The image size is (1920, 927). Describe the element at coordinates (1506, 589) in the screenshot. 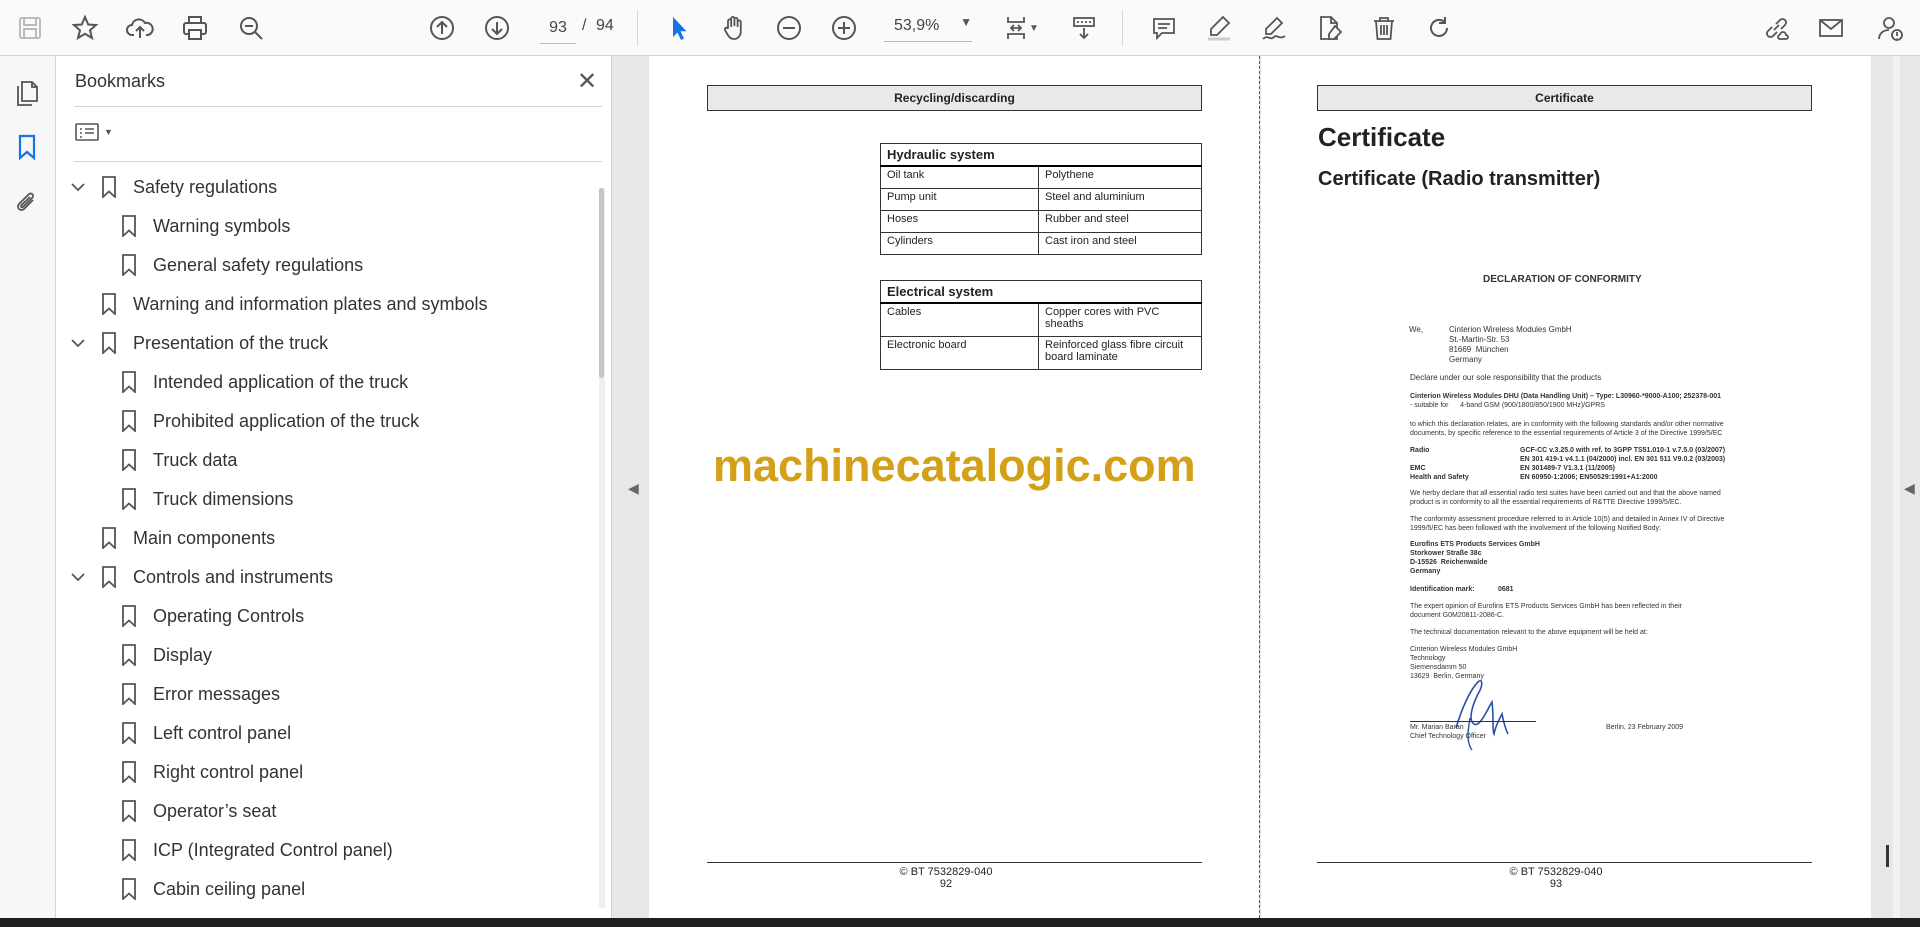

I see `identification-mark-value: 0681` at that location.